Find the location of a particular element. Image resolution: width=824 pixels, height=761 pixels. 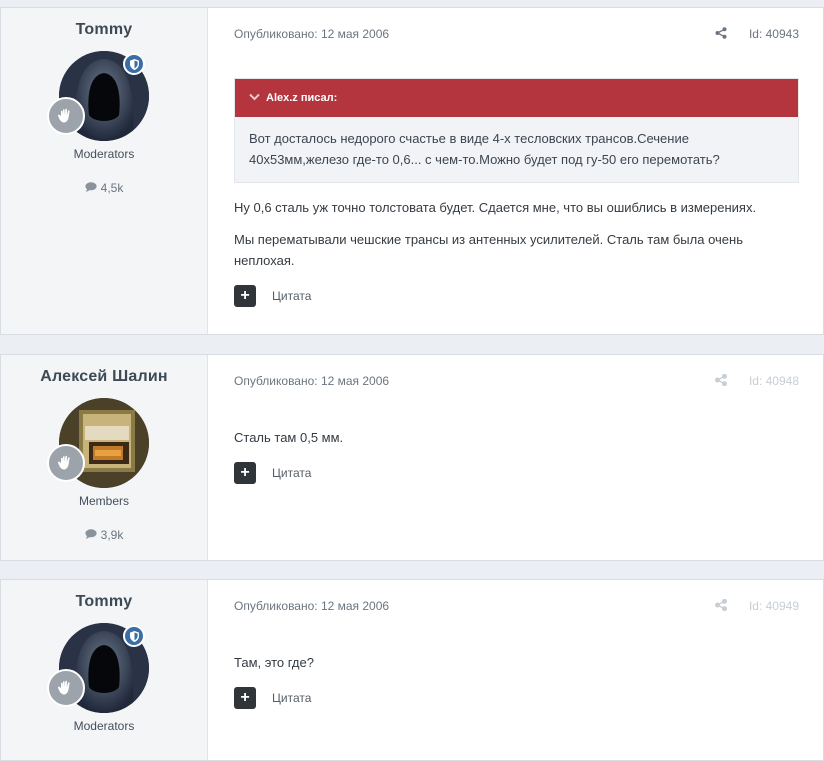

post-paragraph: Сталь там 0,5 мм. is located at coordinates (289, 437).